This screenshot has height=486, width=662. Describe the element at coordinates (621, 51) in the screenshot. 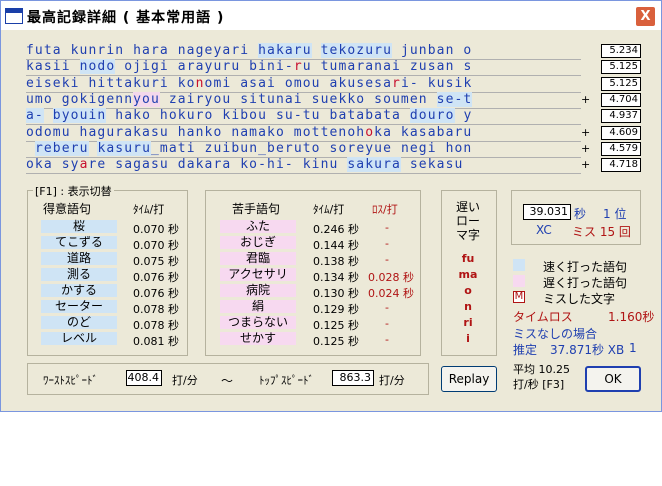

I see `line-time-value: 5.234` at that location.